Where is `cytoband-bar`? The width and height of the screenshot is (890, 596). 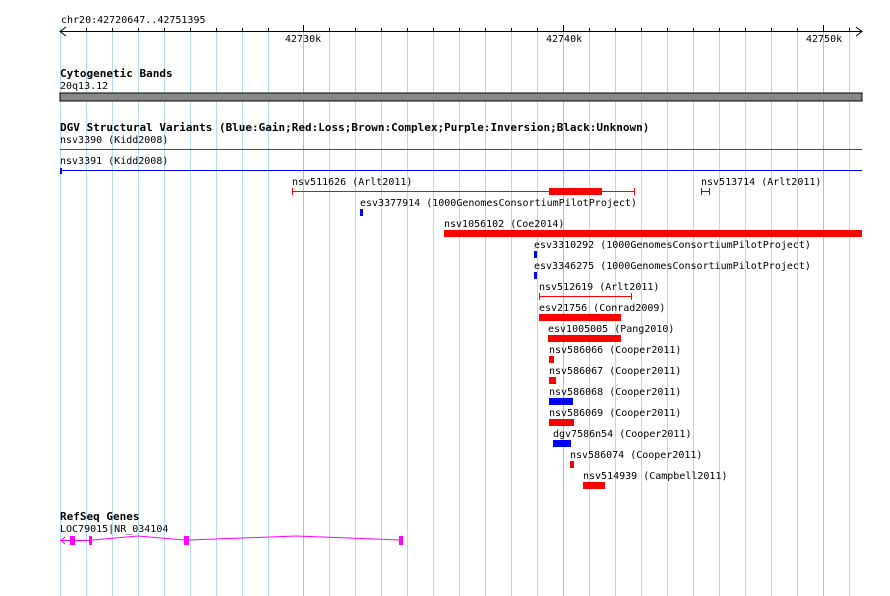 cytoband-bar is located at coordinates (461, 97).